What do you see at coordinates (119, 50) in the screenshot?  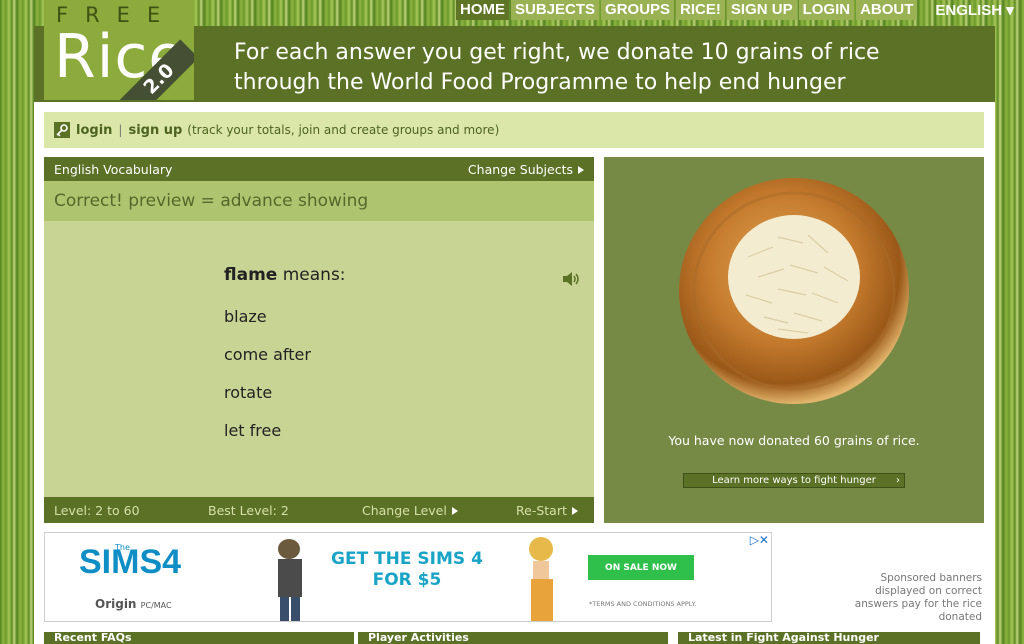 I see `freerice-logo: FREE Rice 2.0` at bounding box center [119, 50].